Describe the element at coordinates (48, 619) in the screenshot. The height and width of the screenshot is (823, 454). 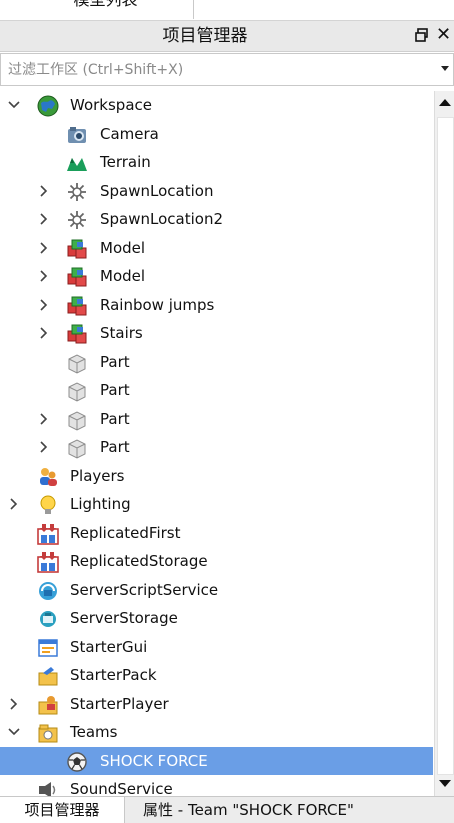
I see `server-storage-icon` at that location.